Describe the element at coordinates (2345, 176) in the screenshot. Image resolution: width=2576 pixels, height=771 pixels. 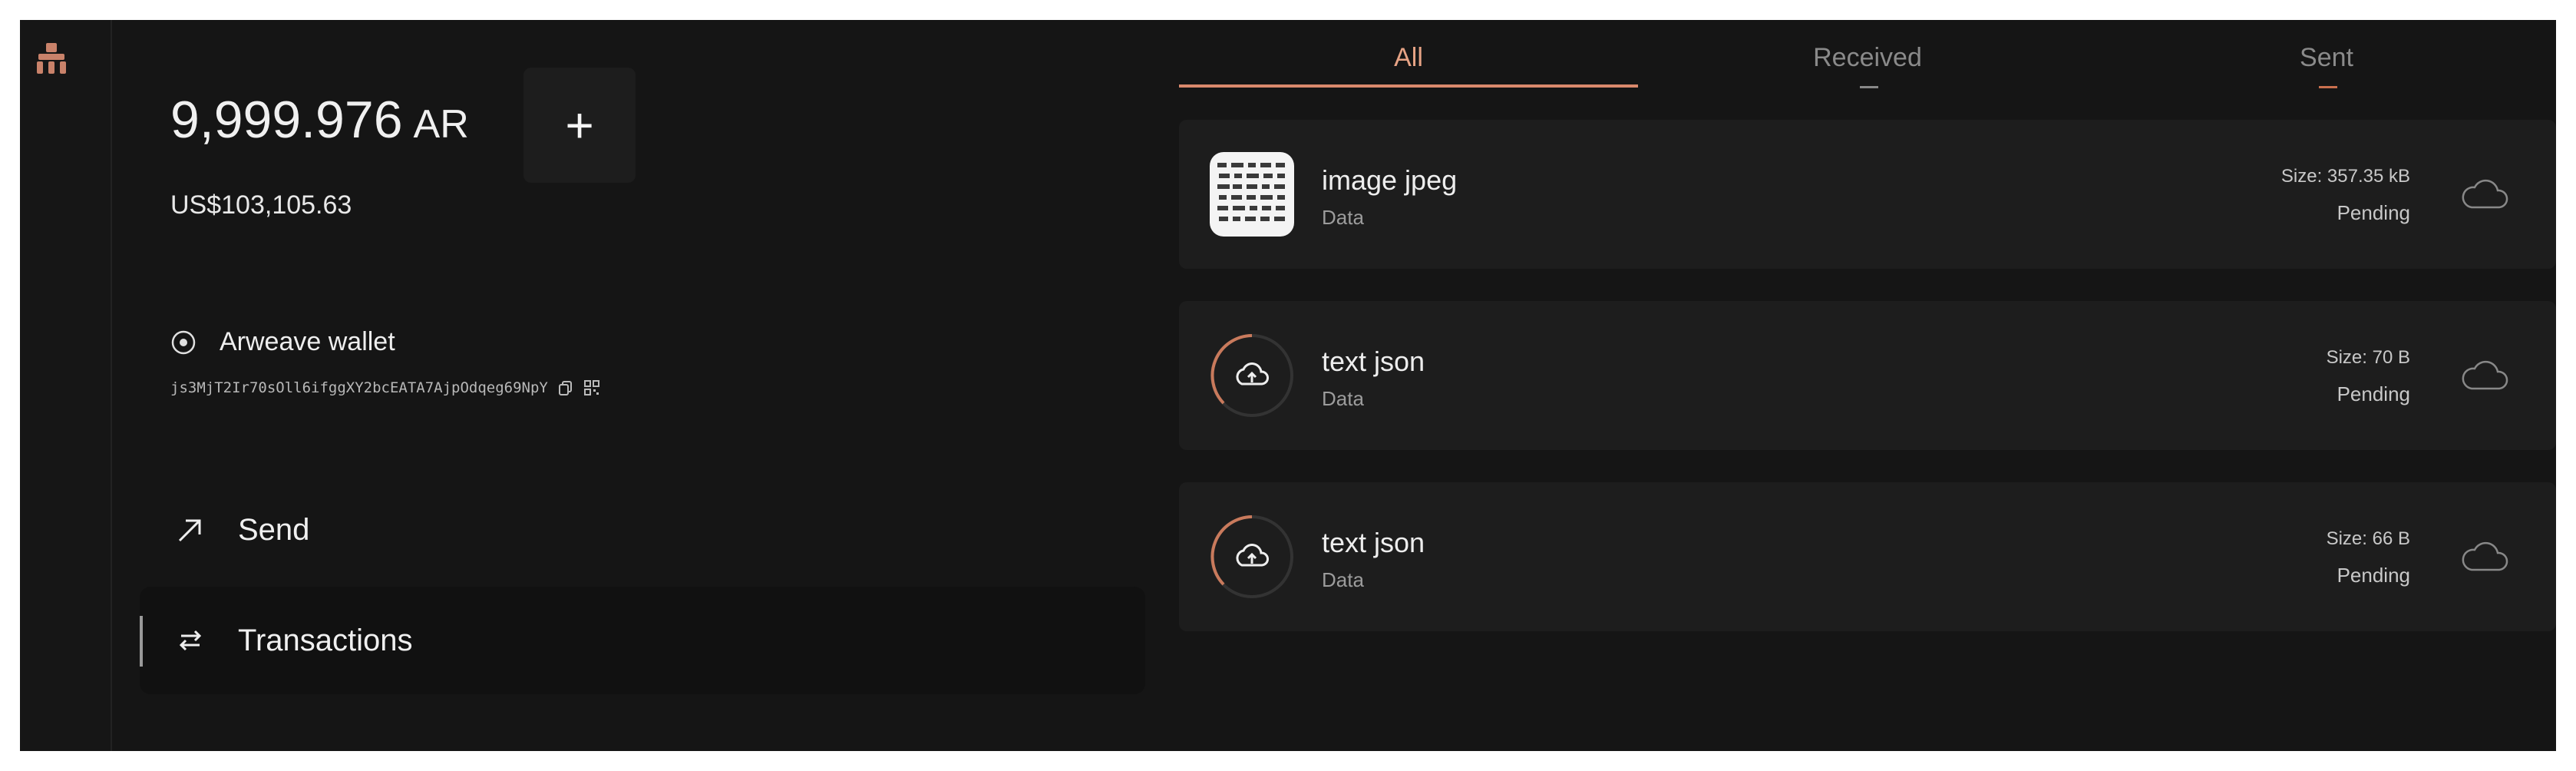
I see `transaction-size: Size: 357.35 kB` at that location.